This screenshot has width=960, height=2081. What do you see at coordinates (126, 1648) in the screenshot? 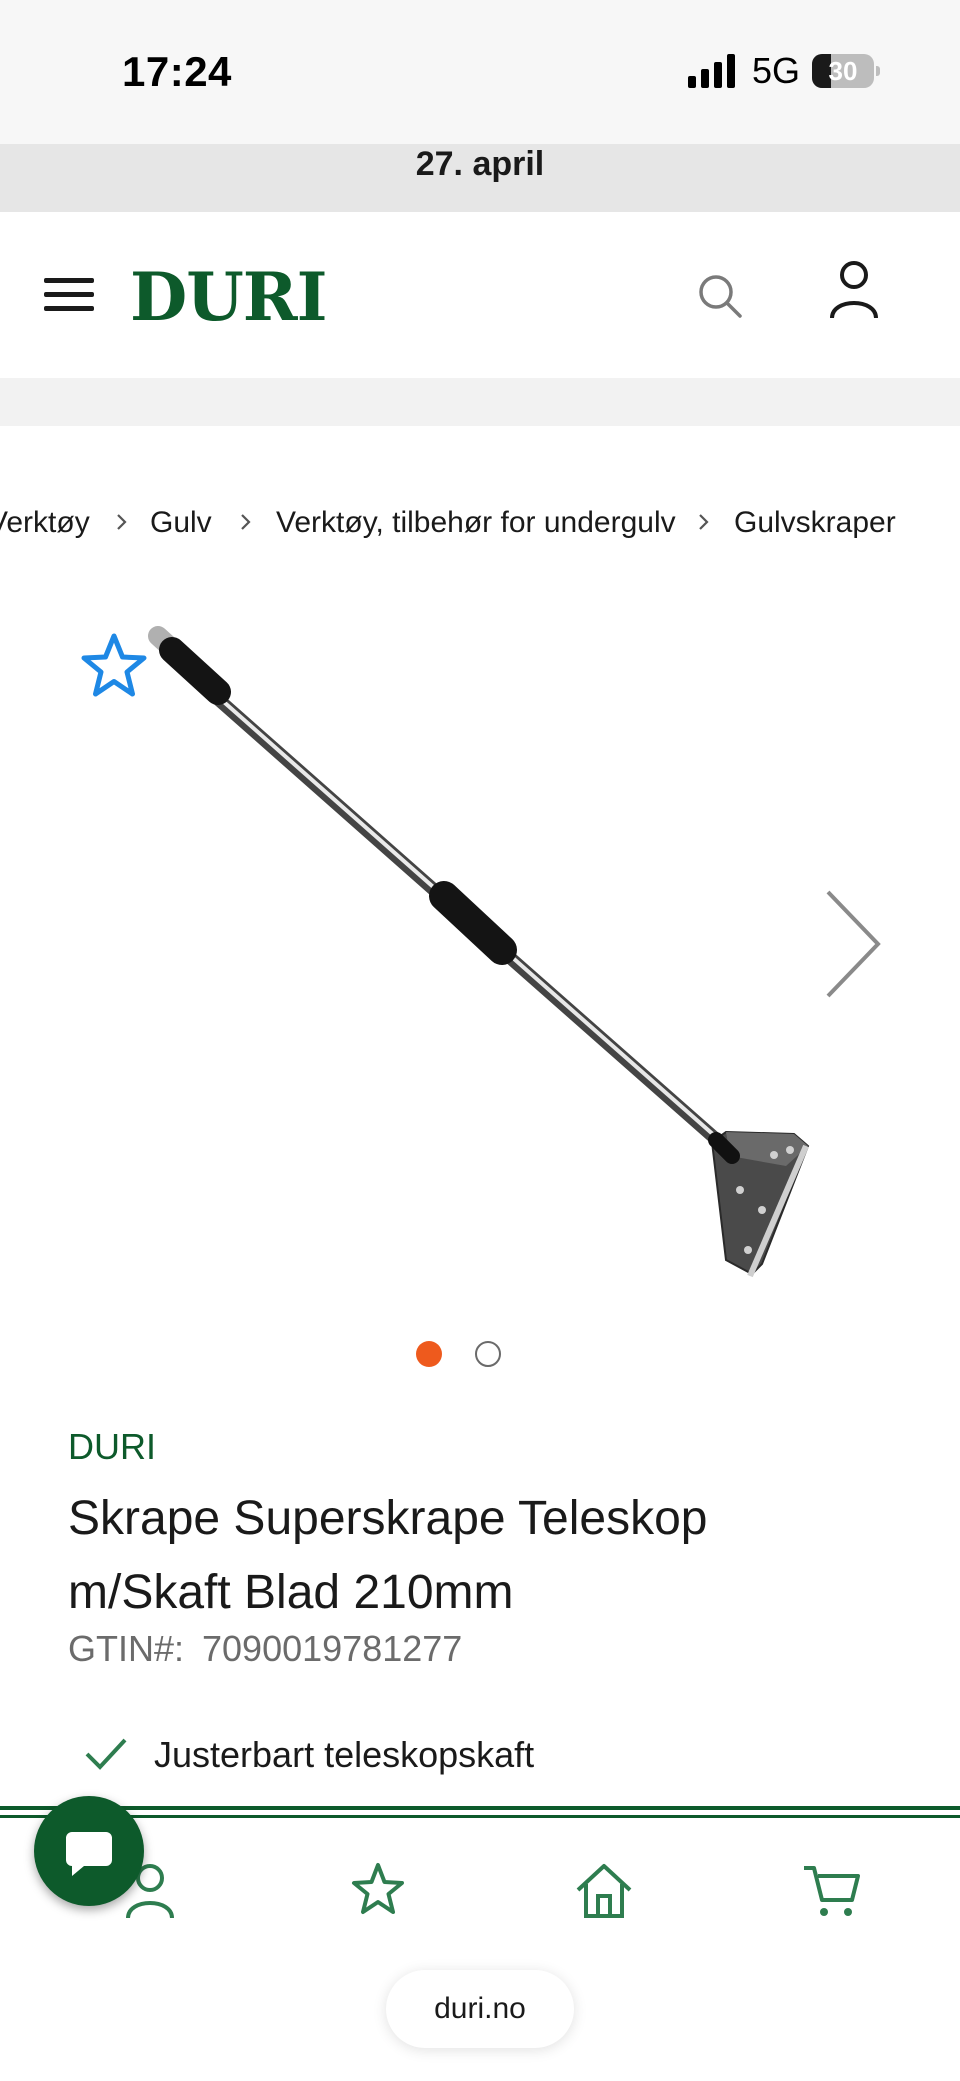
I see `gtin-label: GTIN#:` at bounding box center [126, 1648].